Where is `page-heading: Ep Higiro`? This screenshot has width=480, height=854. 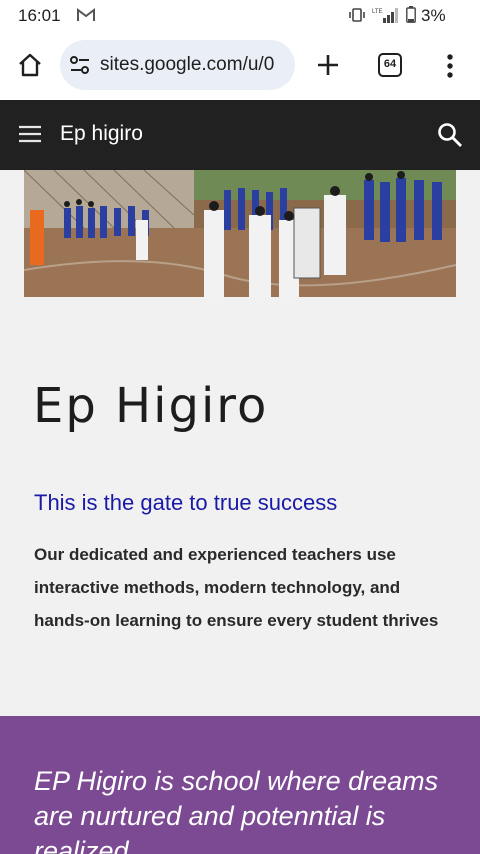
page-heading: Ep Higiro is located at coordinates (151, 406).